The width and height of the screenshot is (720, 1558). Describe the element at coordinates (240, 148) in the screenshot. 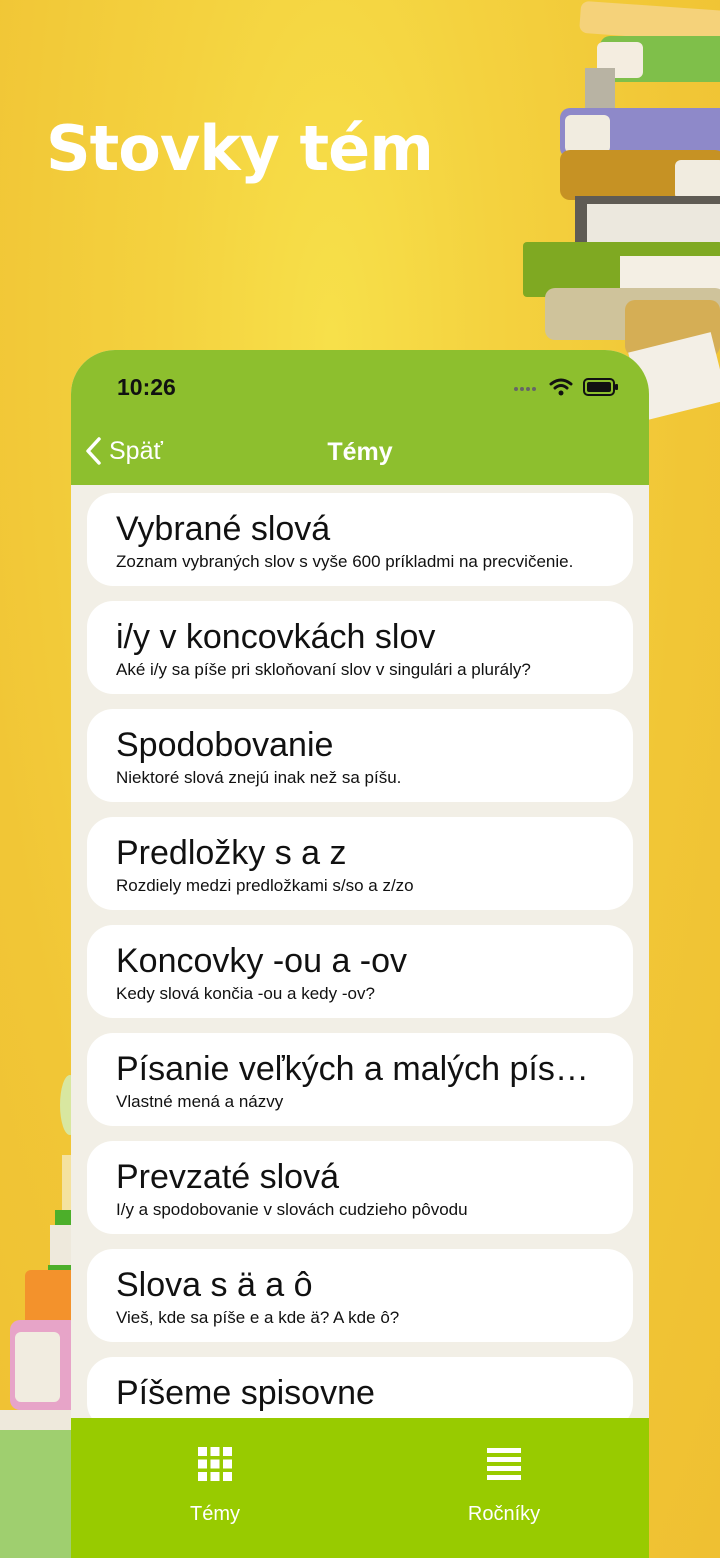

I see `headline: Stovky tém` at that location.